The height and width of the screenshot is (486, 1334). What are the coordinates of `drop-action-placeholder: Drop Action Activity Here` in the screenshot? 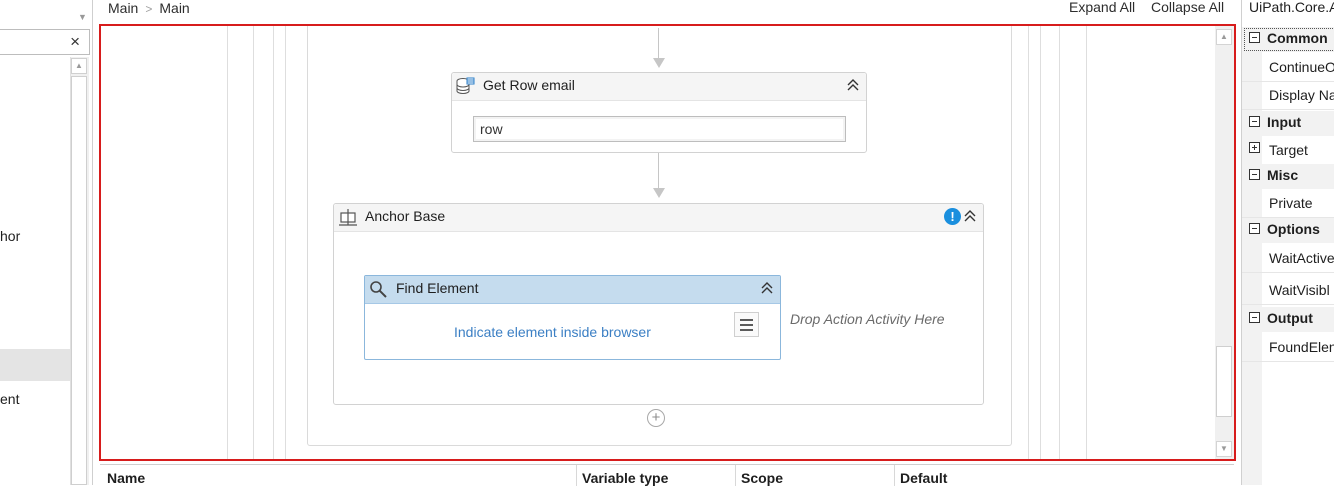 It's located at (867, 319).